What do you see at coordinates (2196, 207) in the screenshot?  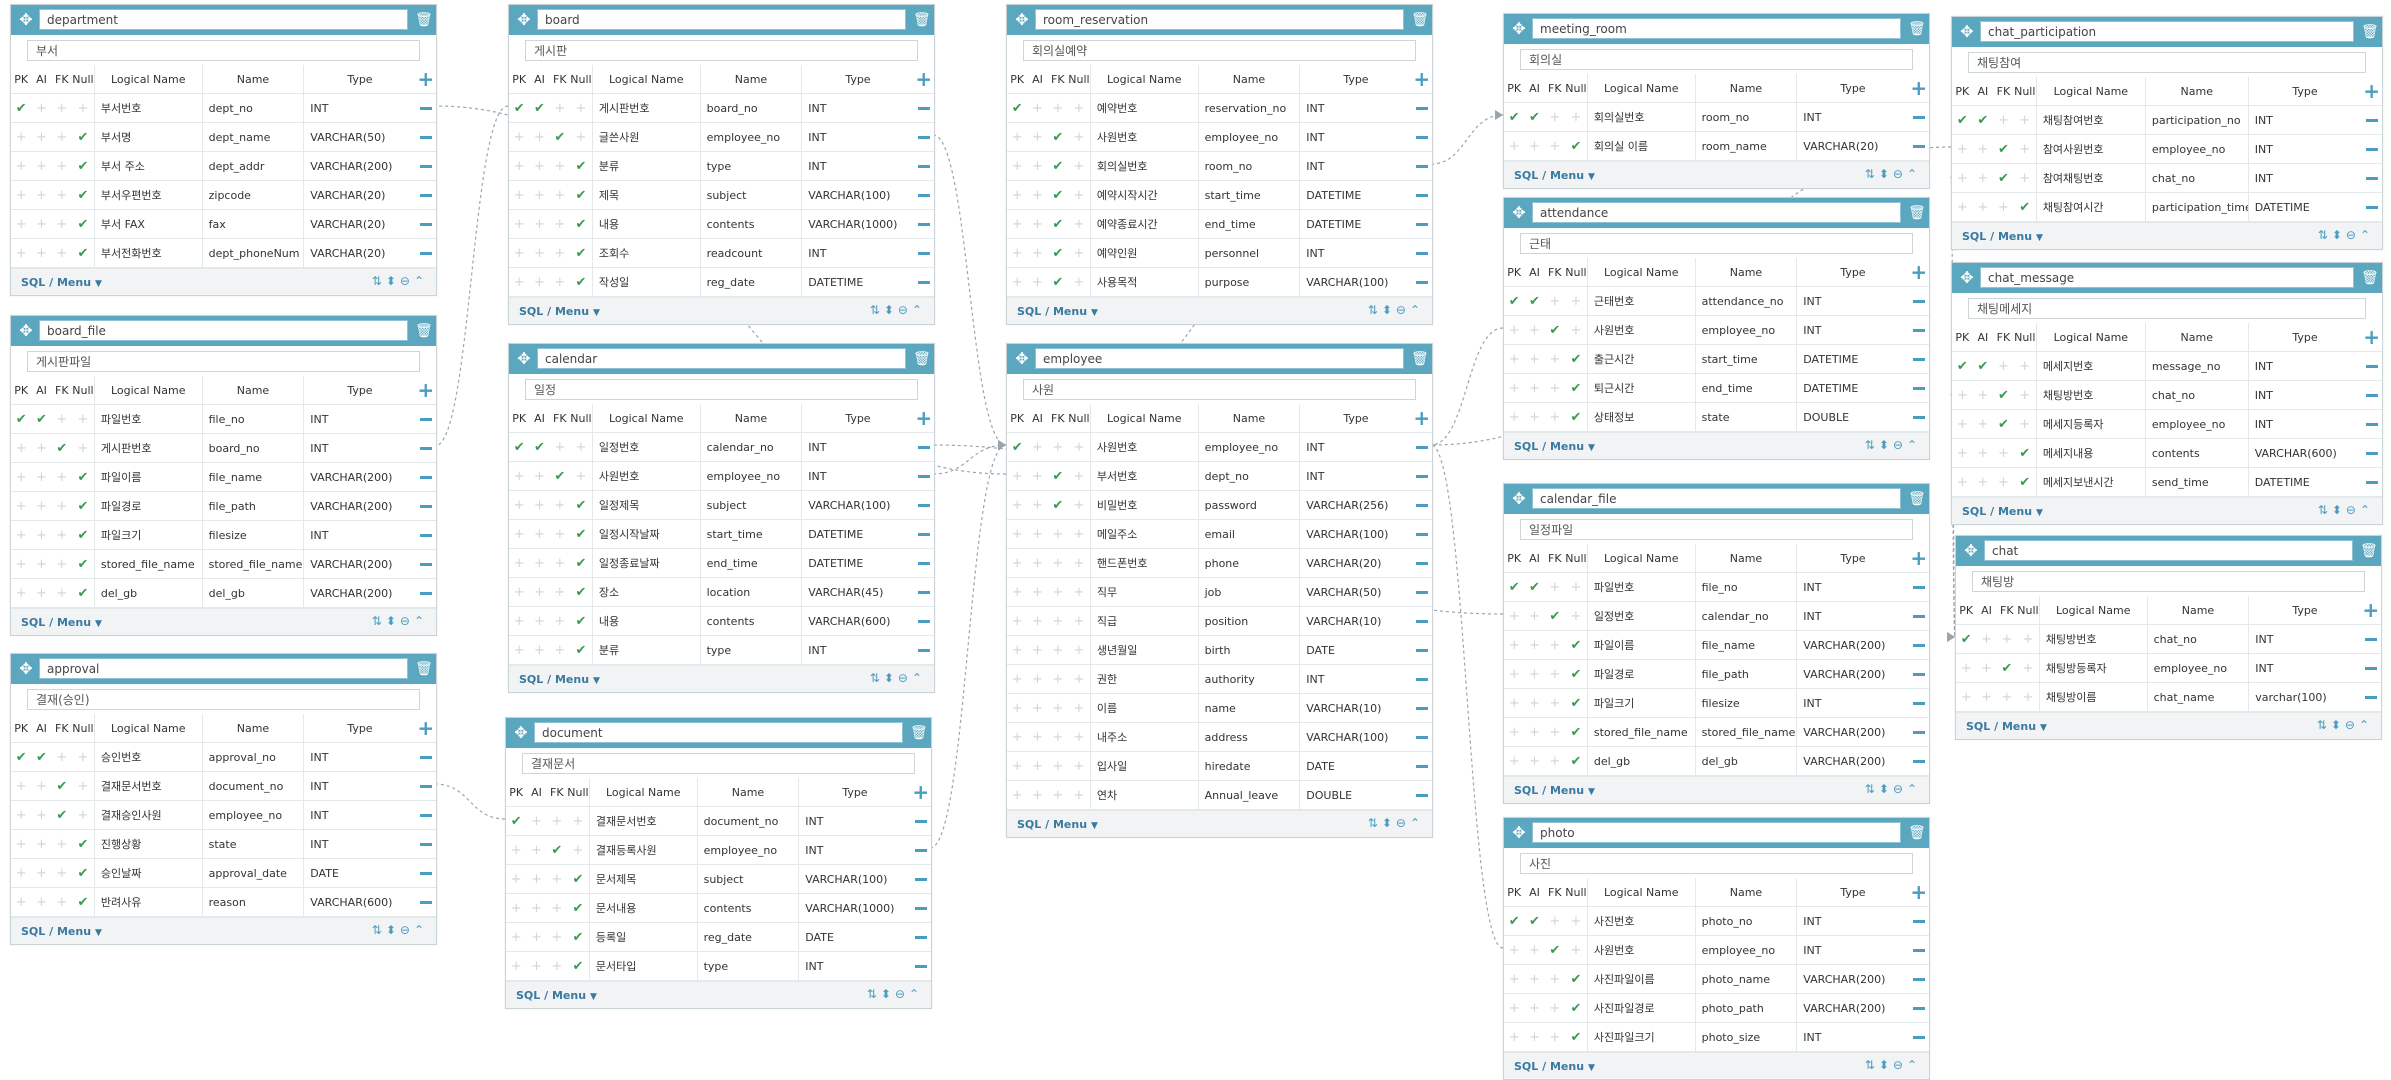 I see `column-name-field: participation_time` at bounding box center [2196, 207].